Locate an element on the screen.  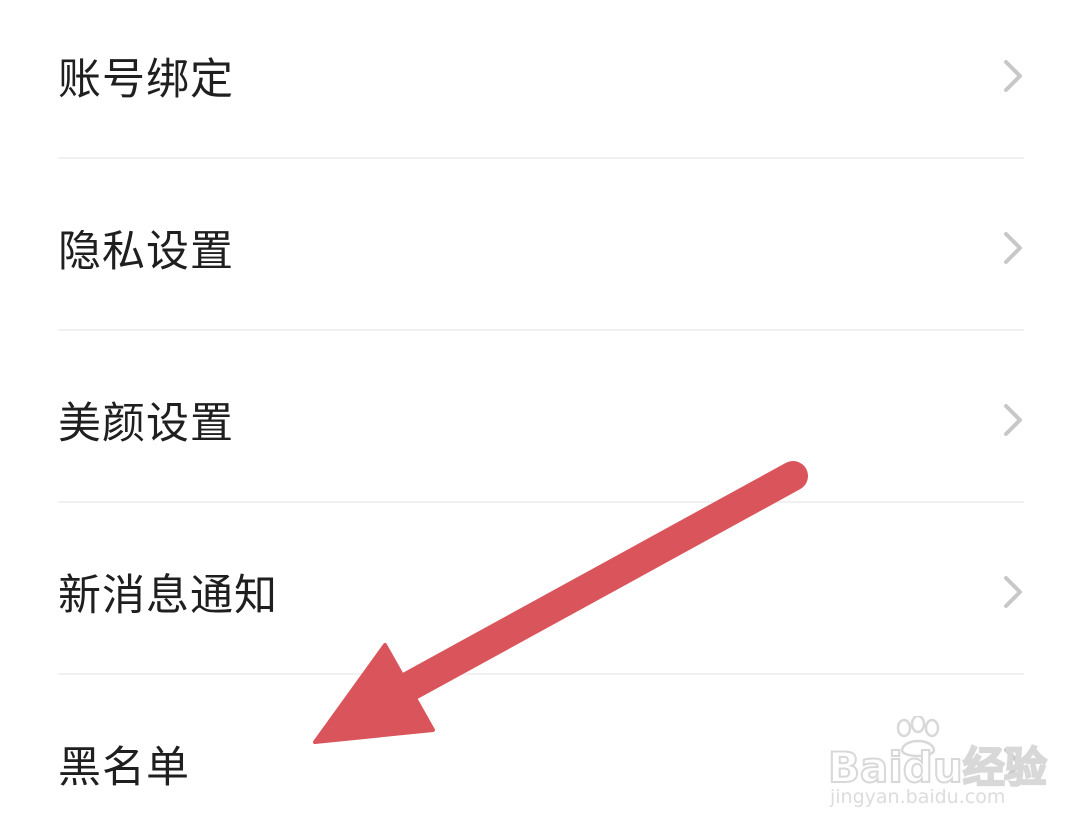
settings-item-label: 美颜设置 is located at coordinates (146, 424).